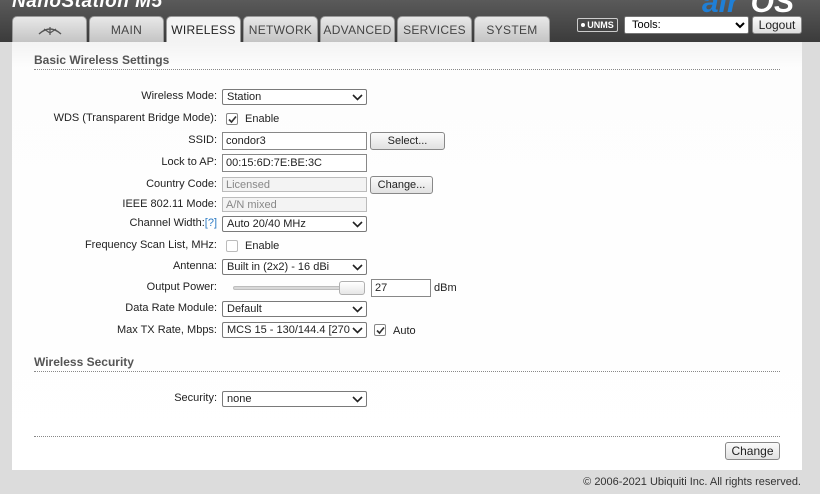  Describe the element at coordinates (434, 29) in the screenshot. I see `tab-services: SERVICES` at that location.